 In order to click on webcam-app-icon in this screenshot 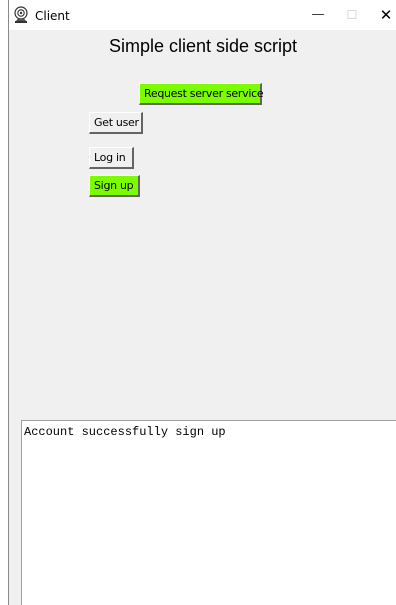, I will do `click(21, 15)`.